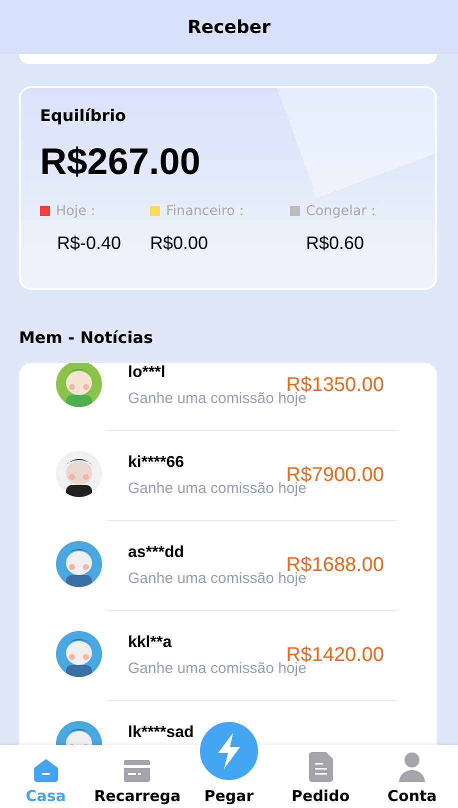 The height and width of the screenshot is (808, 458). What do you see at coordinates (84, 115) in the screenshot?
I see `balance-title: Equilíbrio` at bounding box center [84, 115].